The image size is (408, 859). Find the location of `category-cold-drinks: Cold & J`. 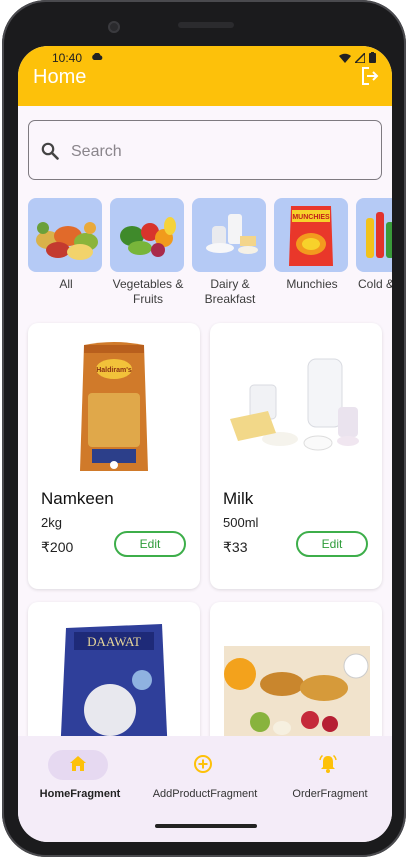

category-cold-drinks: Cold & J is located at coordinates (374, 245).